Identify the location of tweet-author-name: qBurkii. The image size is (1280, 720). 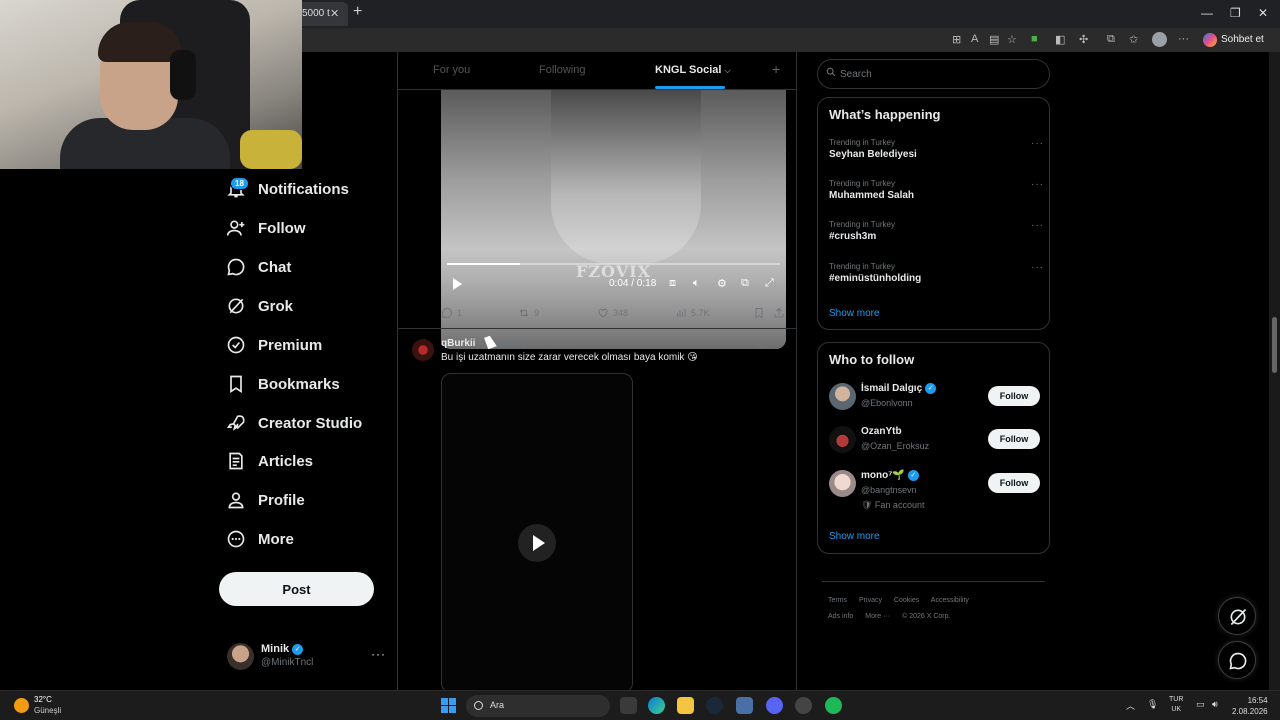
(458, 343).